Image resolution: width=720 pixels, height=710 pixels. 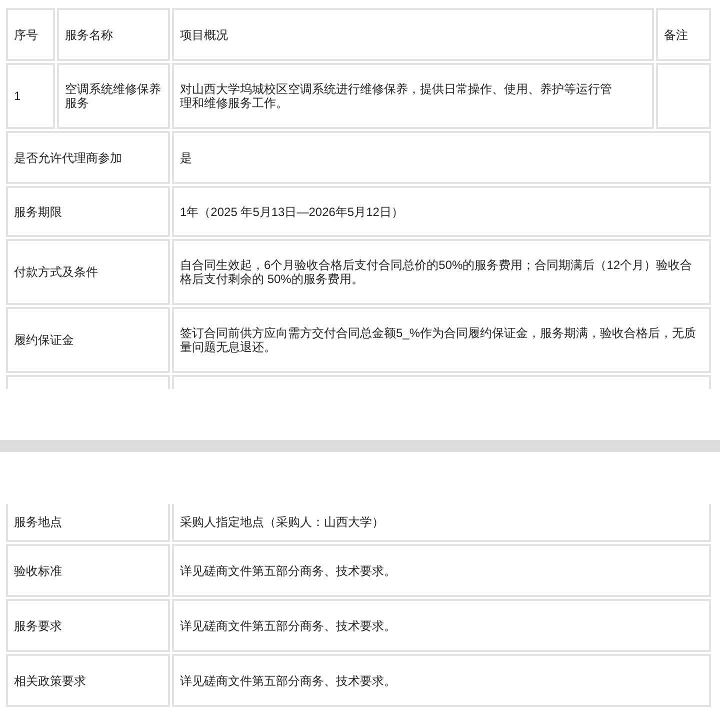 What do you see at coordinates (88, 523) in the screenshot?
I see `table-cell: 服务地点` at bounding box center [88, 523].